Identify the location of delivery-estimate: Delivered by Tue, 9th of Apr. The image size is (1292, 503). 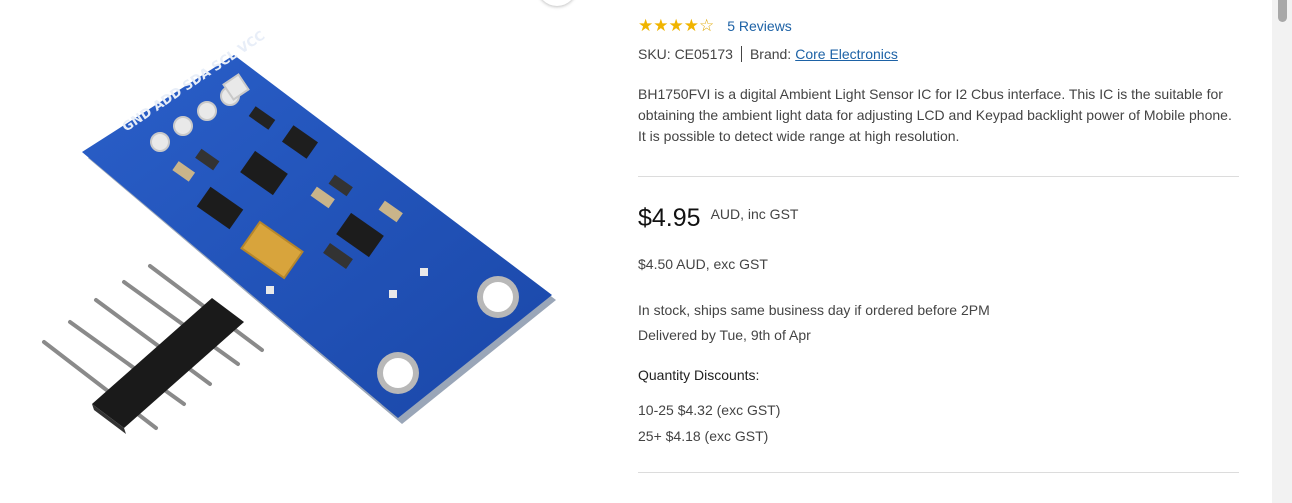
(724, 335).